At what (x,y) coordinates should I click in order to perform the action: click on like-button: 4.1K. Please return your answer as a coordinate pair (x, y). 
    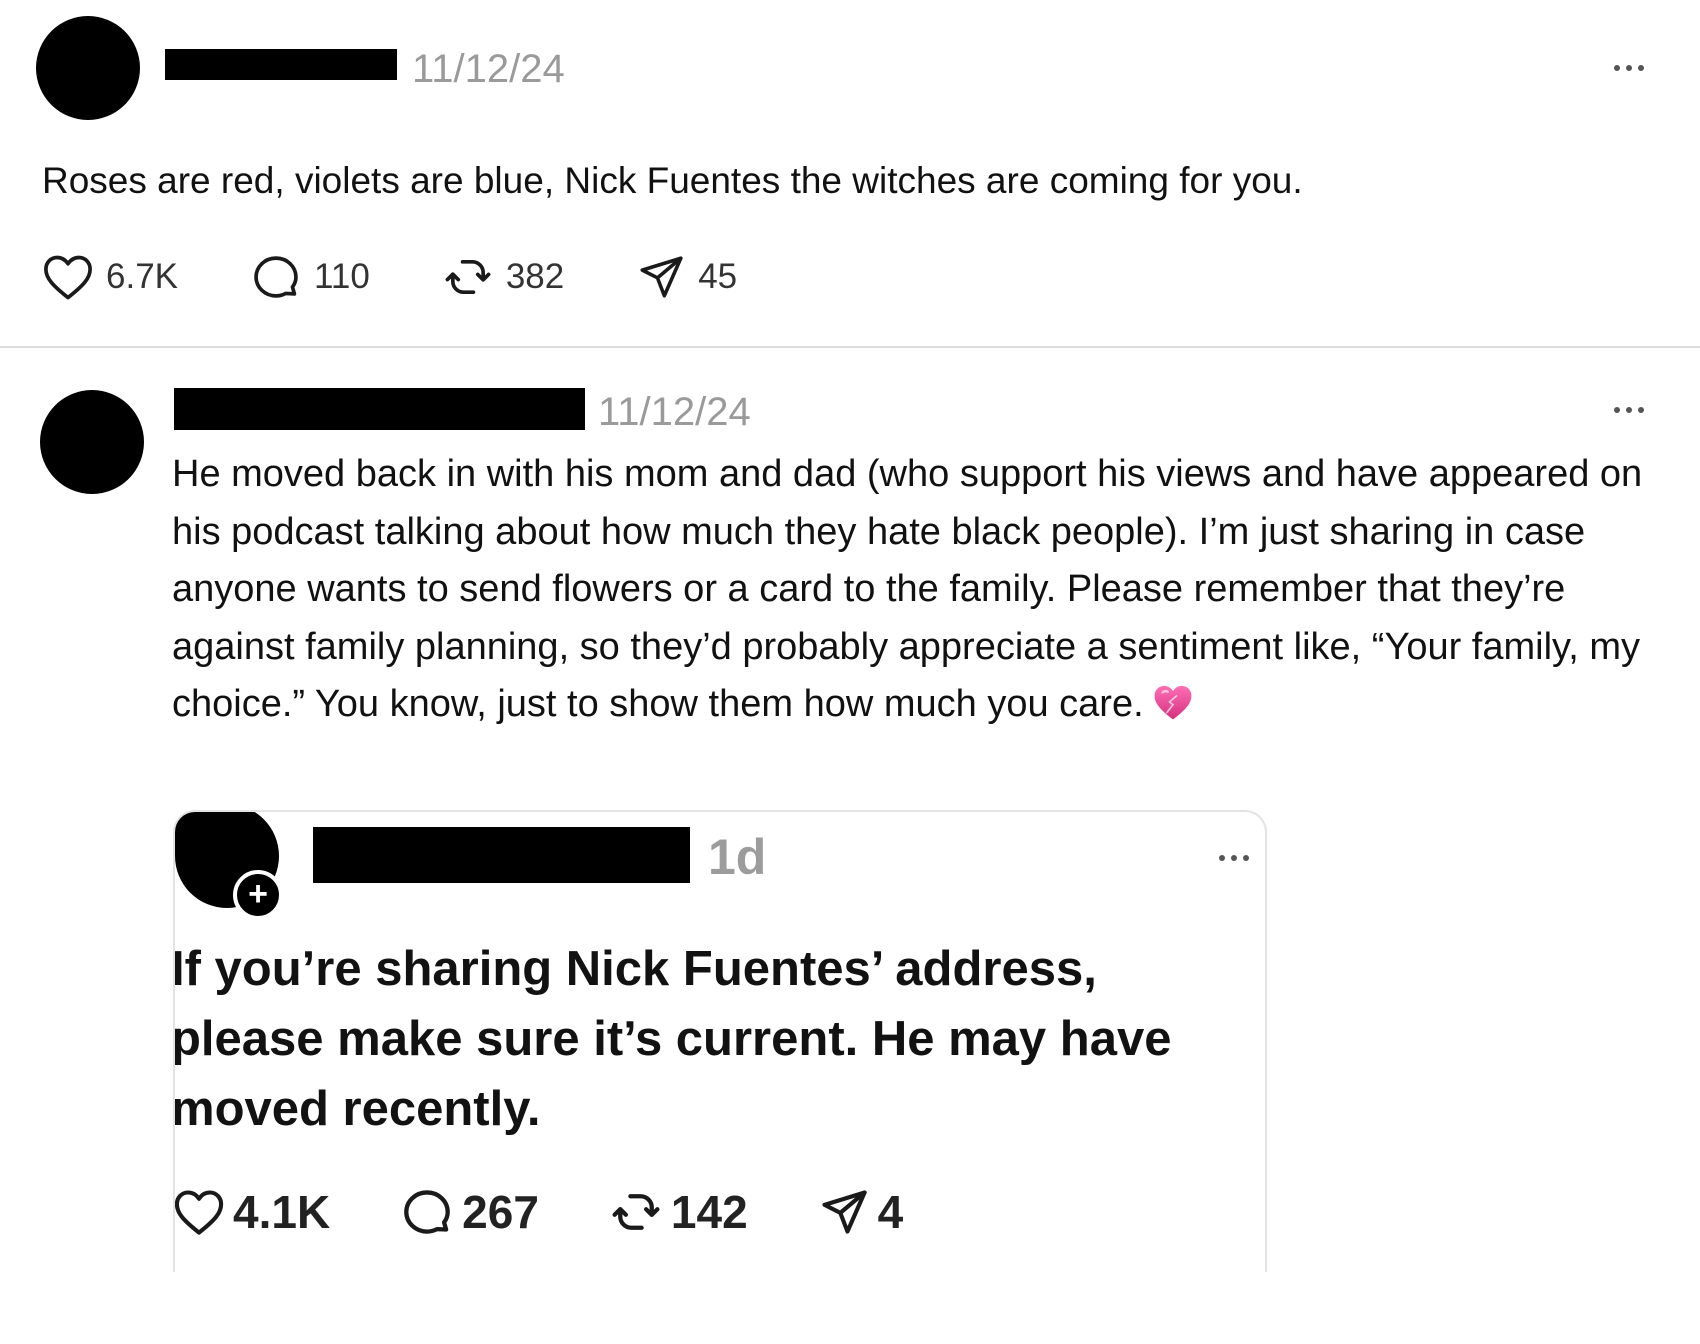
    Looking at the image, I should click on (253, 1212).